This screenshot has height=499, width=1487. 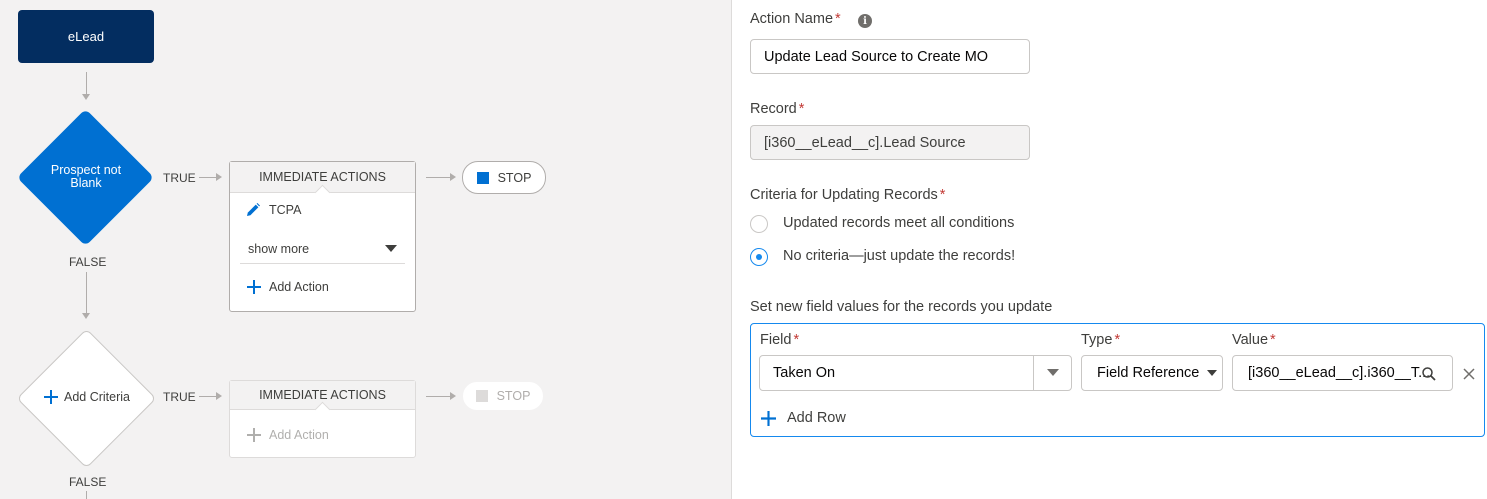 What do you see at coordinates (773, 109) in the screenshot?
I see `record-label-text: Record` at bounding box center [773, 109].